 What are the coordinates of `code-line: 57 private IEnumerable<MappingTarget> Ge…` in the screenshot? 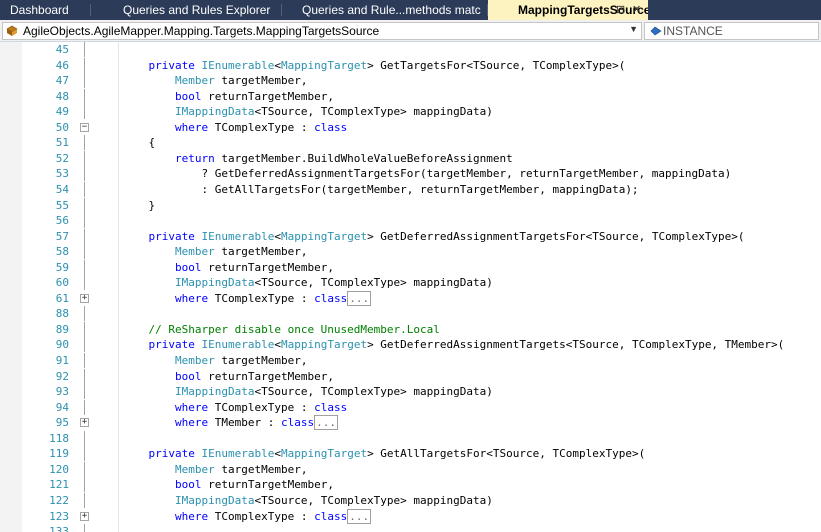 It's located at (410, 236).